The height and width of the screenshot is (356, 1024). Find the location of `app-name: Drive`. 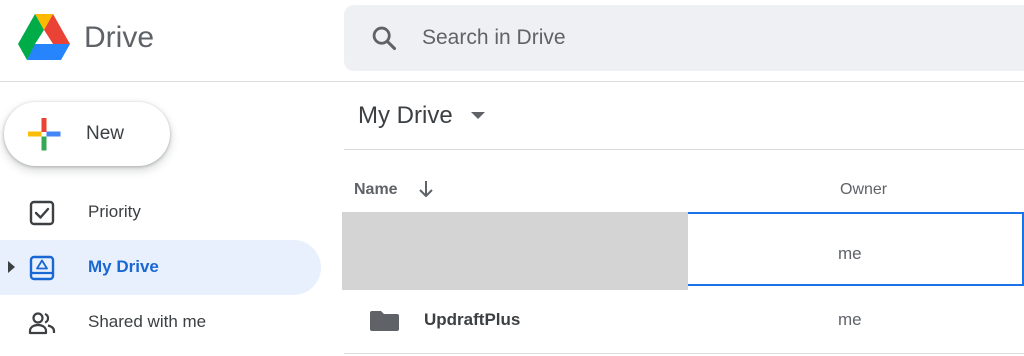

app-name: Drive is located at coordinates (119, 38).